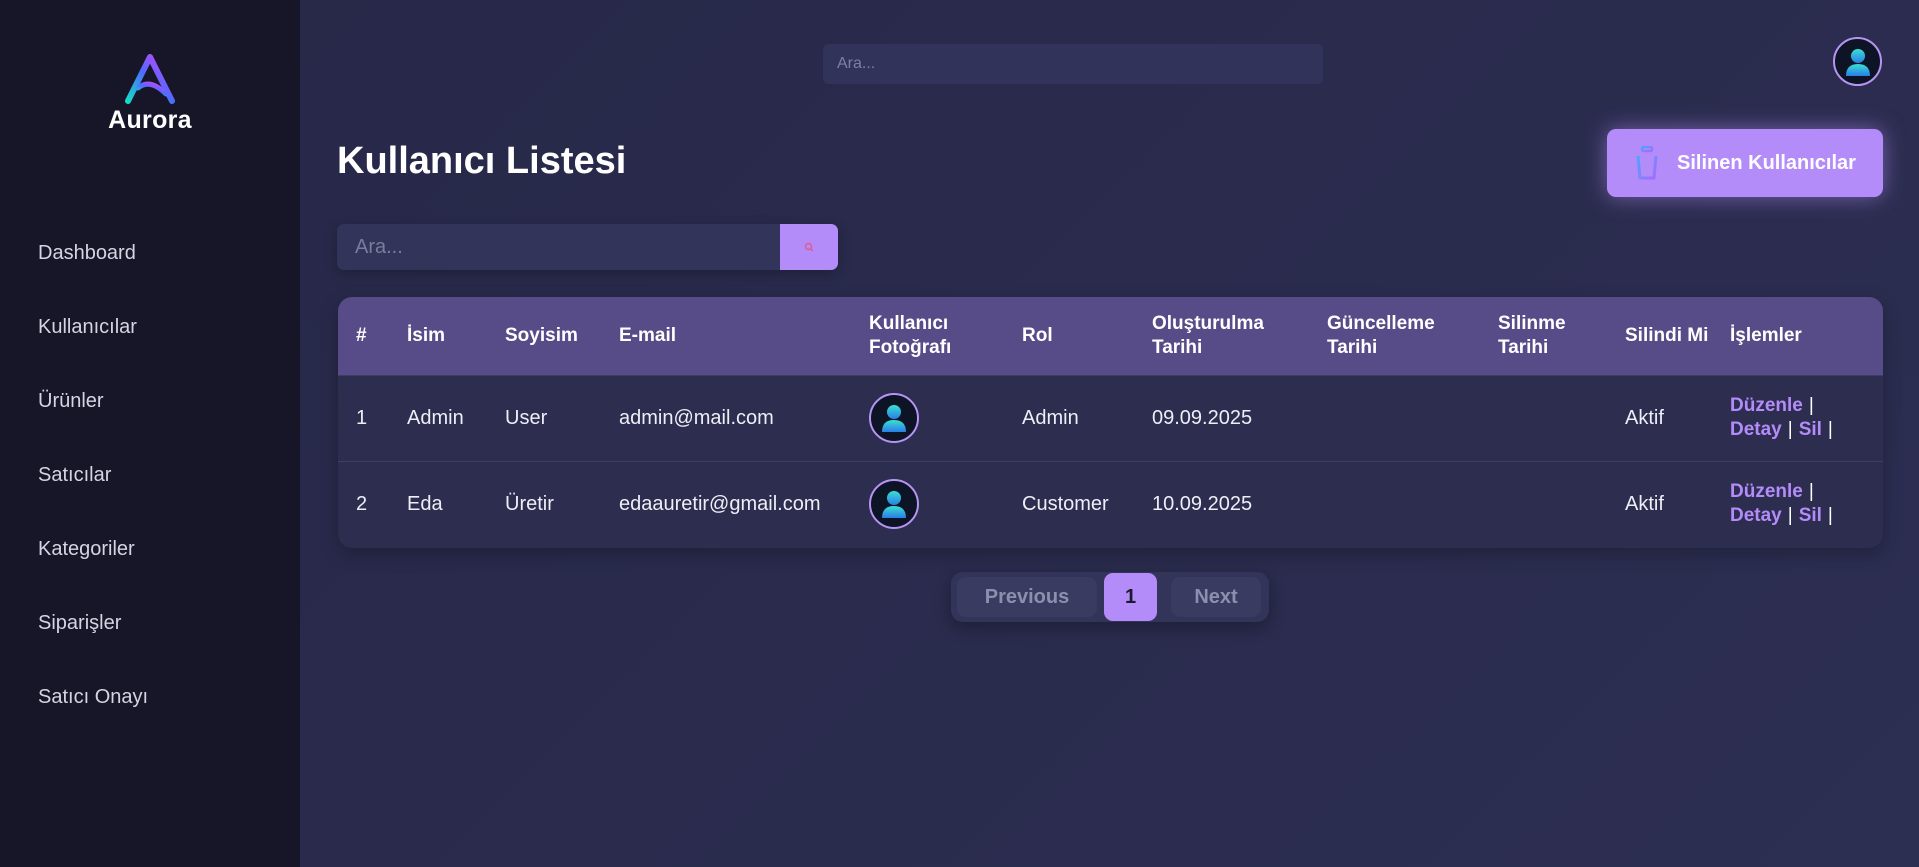 The height and width of the screenshot is (867, 1919). I want to click on cell-last-name: Üretir, so click(529, 503).